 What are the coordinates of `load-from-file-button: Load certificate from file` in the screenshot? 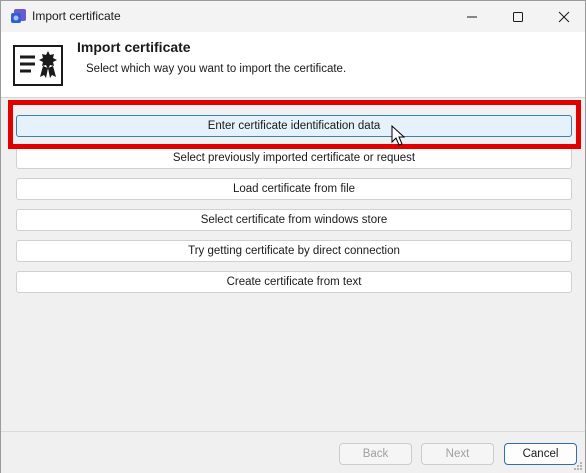 It's located at (294, 189).